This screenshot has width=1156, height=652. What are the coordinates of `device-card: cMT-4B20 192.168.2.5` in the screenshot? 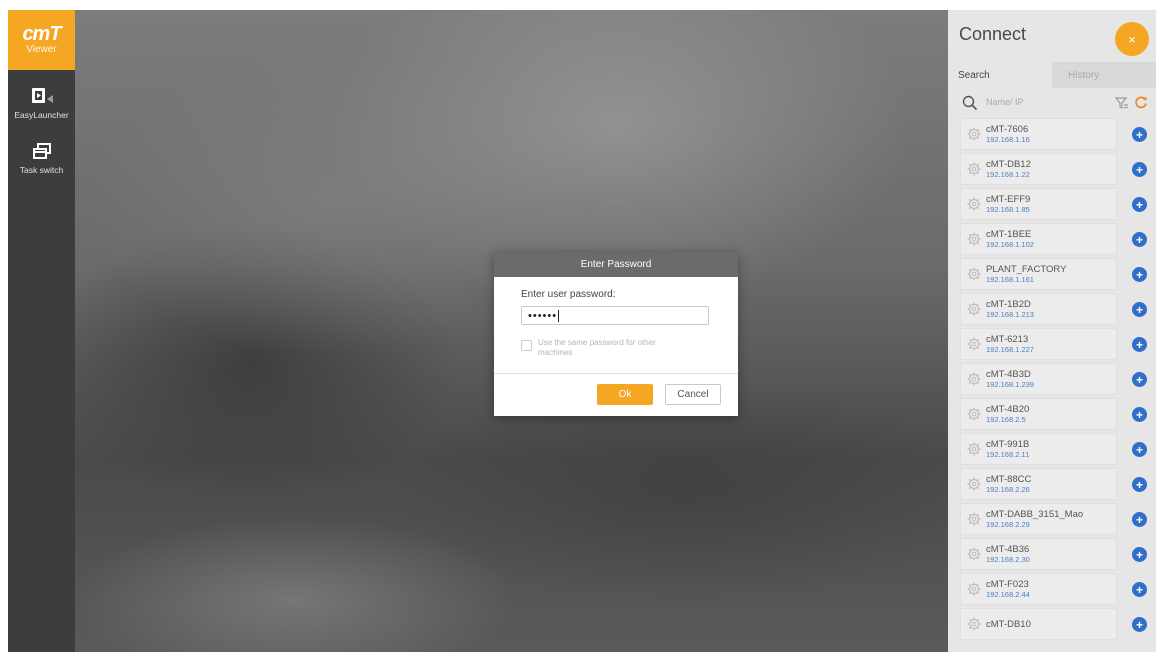 It's located at (1038, 414).